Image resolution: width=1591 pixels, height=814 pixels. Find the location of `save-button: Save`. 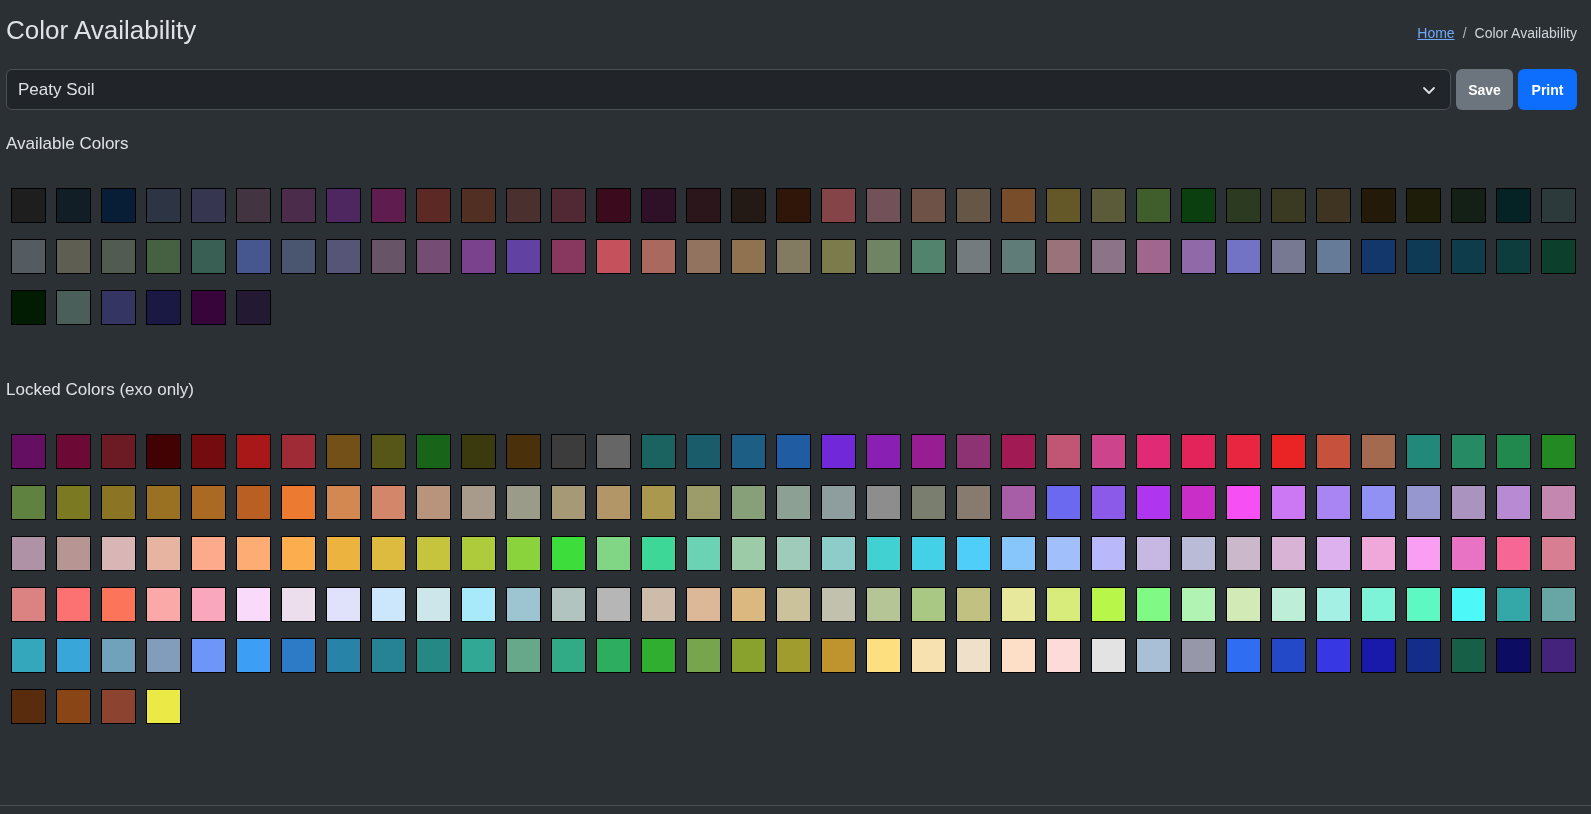

save-button: Save is located at coordinates (1484, 89).